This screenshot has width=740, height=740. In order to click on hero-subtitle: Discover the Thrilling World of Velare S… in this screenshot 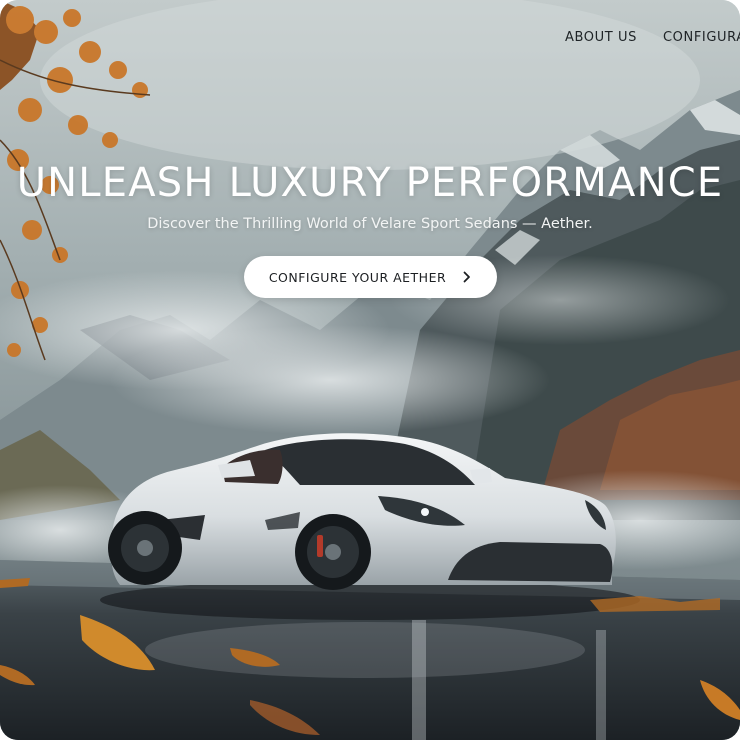, I will do `click(370, 224)`.